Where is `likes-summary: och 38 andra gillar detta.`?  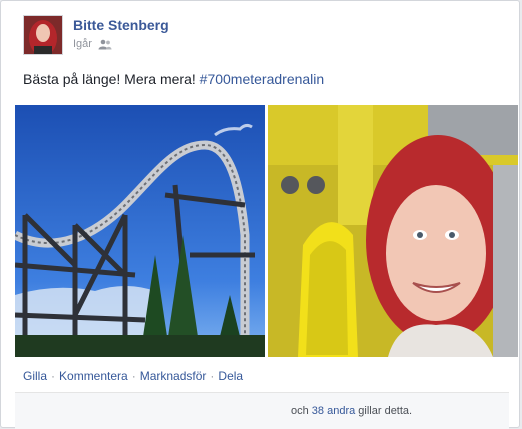
likes-summary: och 38 andra gillar detta. is located at coordinates (351, 411).